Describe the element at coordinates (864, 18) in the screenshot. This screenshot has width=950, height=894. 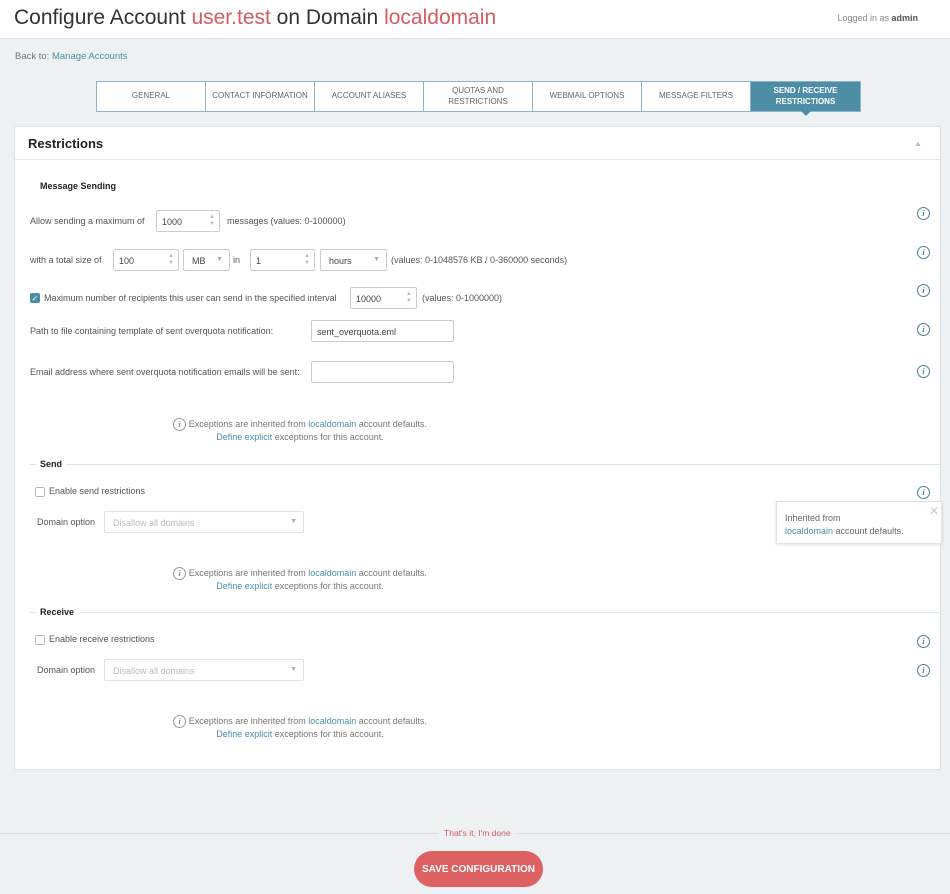
I see `logged-in-label: Logged in as` at that location.